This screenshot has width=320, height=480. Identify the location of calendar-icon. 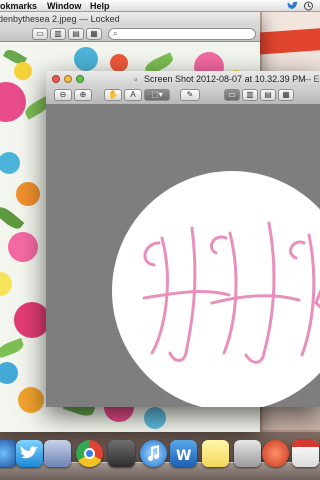
(305, 453).